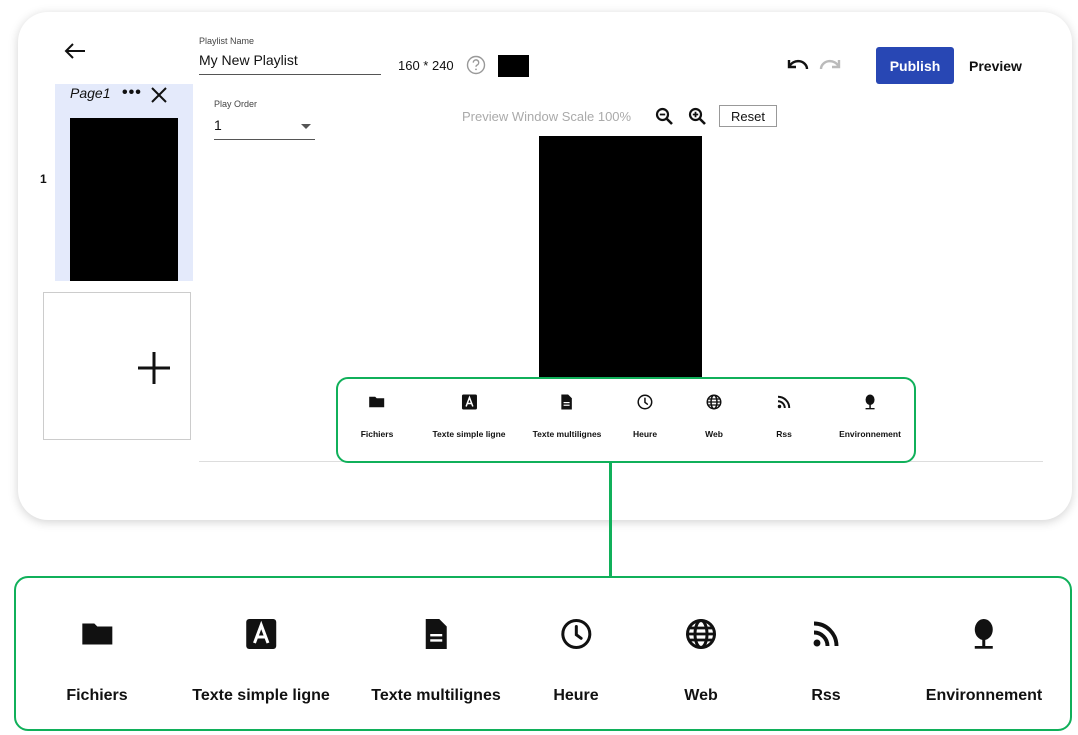 This screenshot has height=735, width=1078. I want to click on resolution-text: 160 * 240, so click(426, 65).